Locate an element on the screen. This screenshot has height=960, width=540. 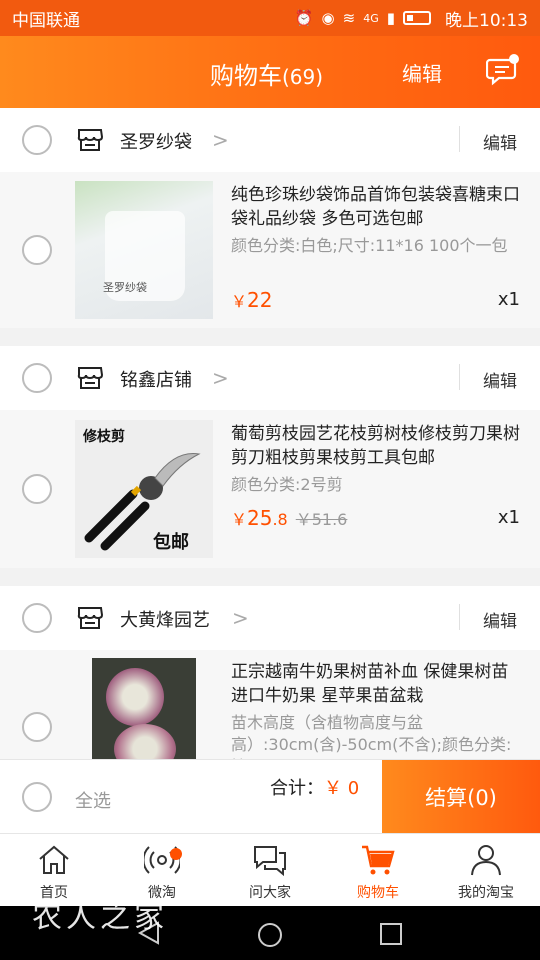
cart-header: 购物车(69) 编辑 is located at coordinates (270, 72).